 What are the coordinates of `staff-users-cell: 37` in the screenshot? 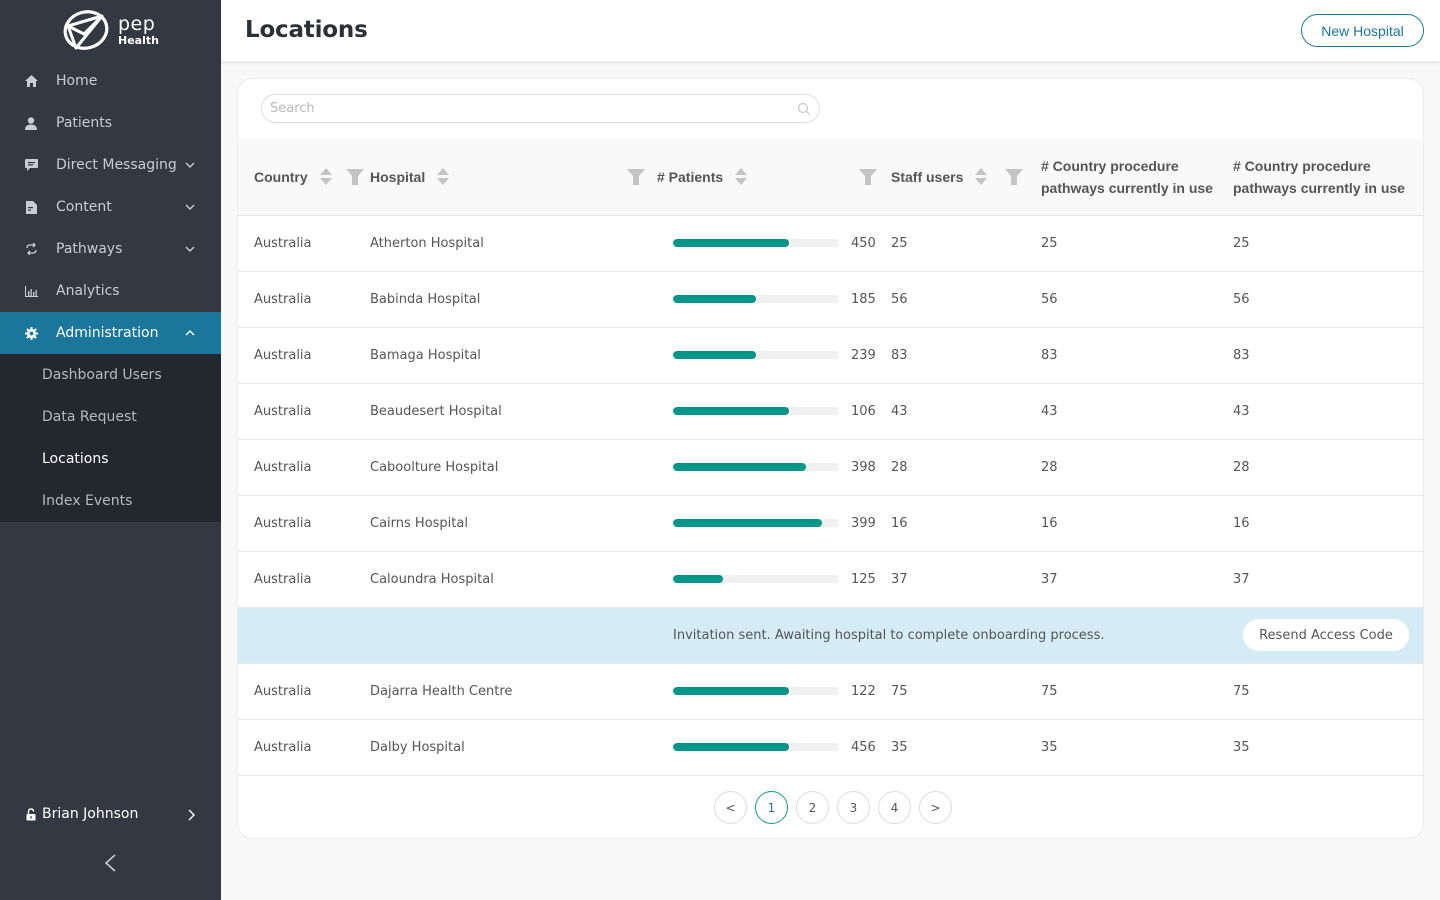 It's located at (899, 579).